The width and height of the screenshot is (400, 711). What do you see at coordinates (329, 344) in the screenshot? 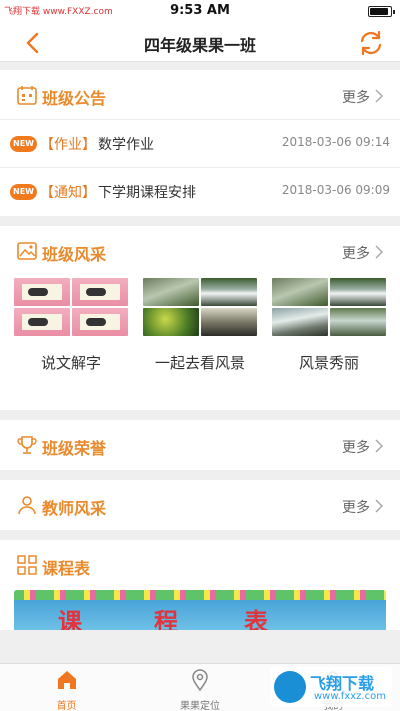
I see `album-item: 风景秀丽` at bounding box center [329, 344].